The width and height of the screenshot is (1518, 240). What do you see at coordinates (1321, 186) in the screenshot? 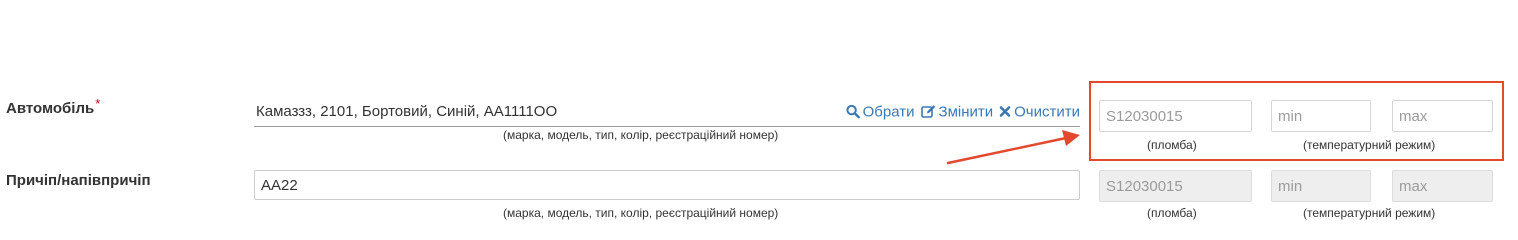
I see `trailer-temp-min-input: min` at bounding box center [1321, 186].